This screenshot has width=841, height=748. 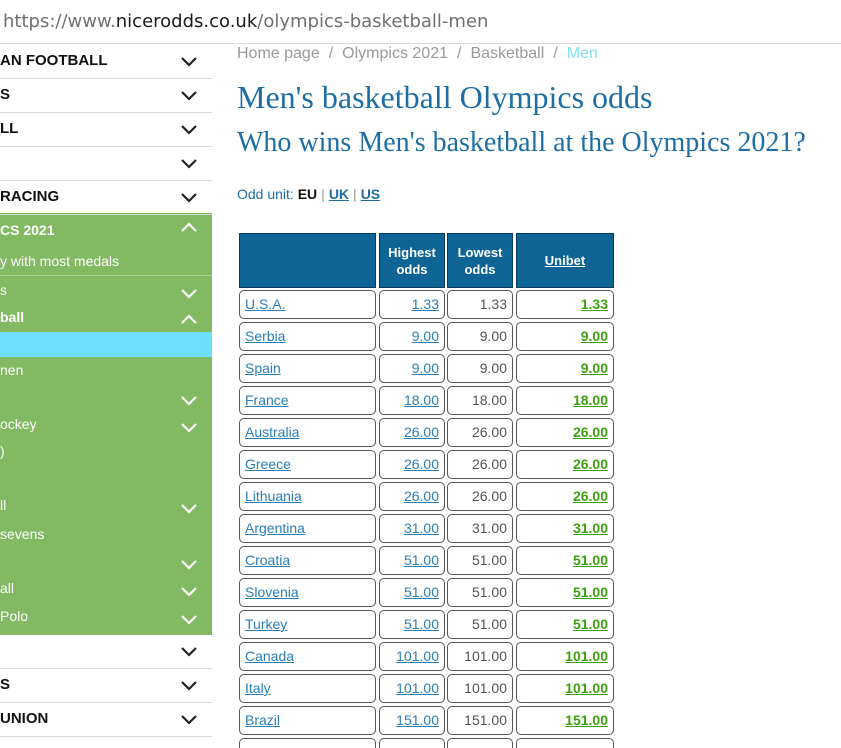 I want to click on sidebar-item: LL, so click(x=106, y=130).